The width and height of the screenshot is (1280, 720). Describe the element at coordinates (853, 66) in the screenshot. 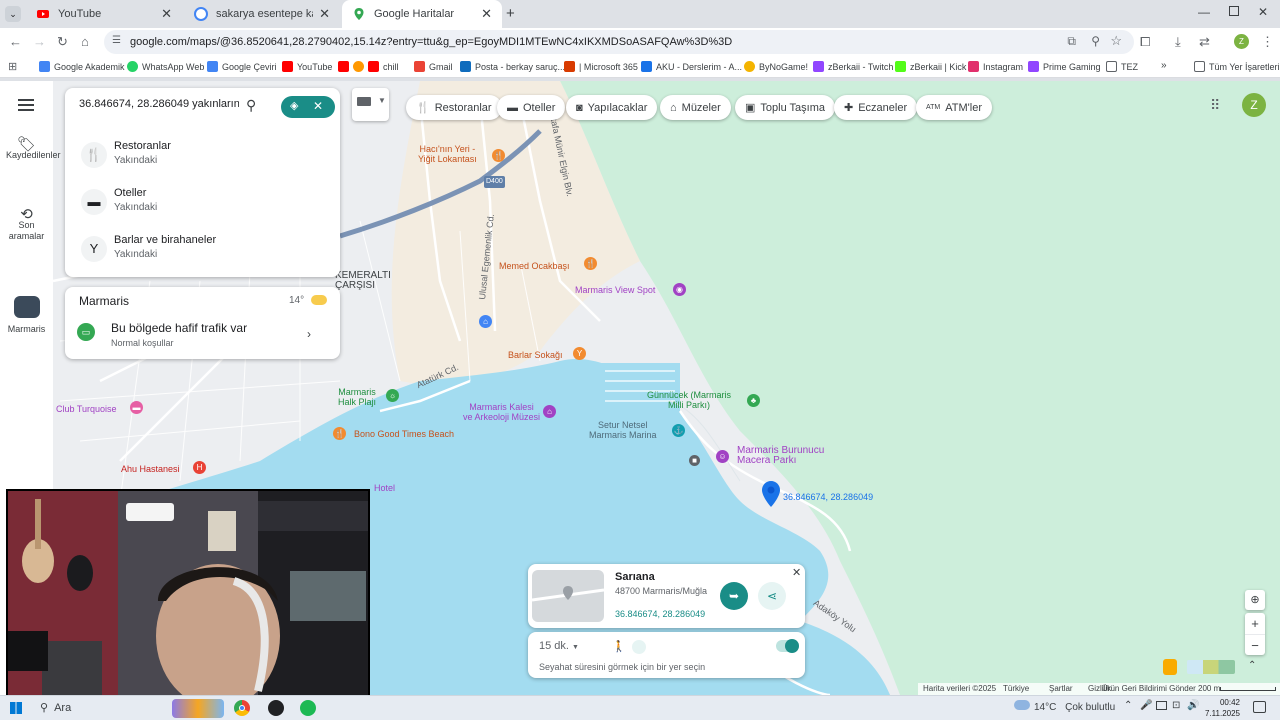

I see `bookmark-item: zBerkaii - Twitch` at that location.